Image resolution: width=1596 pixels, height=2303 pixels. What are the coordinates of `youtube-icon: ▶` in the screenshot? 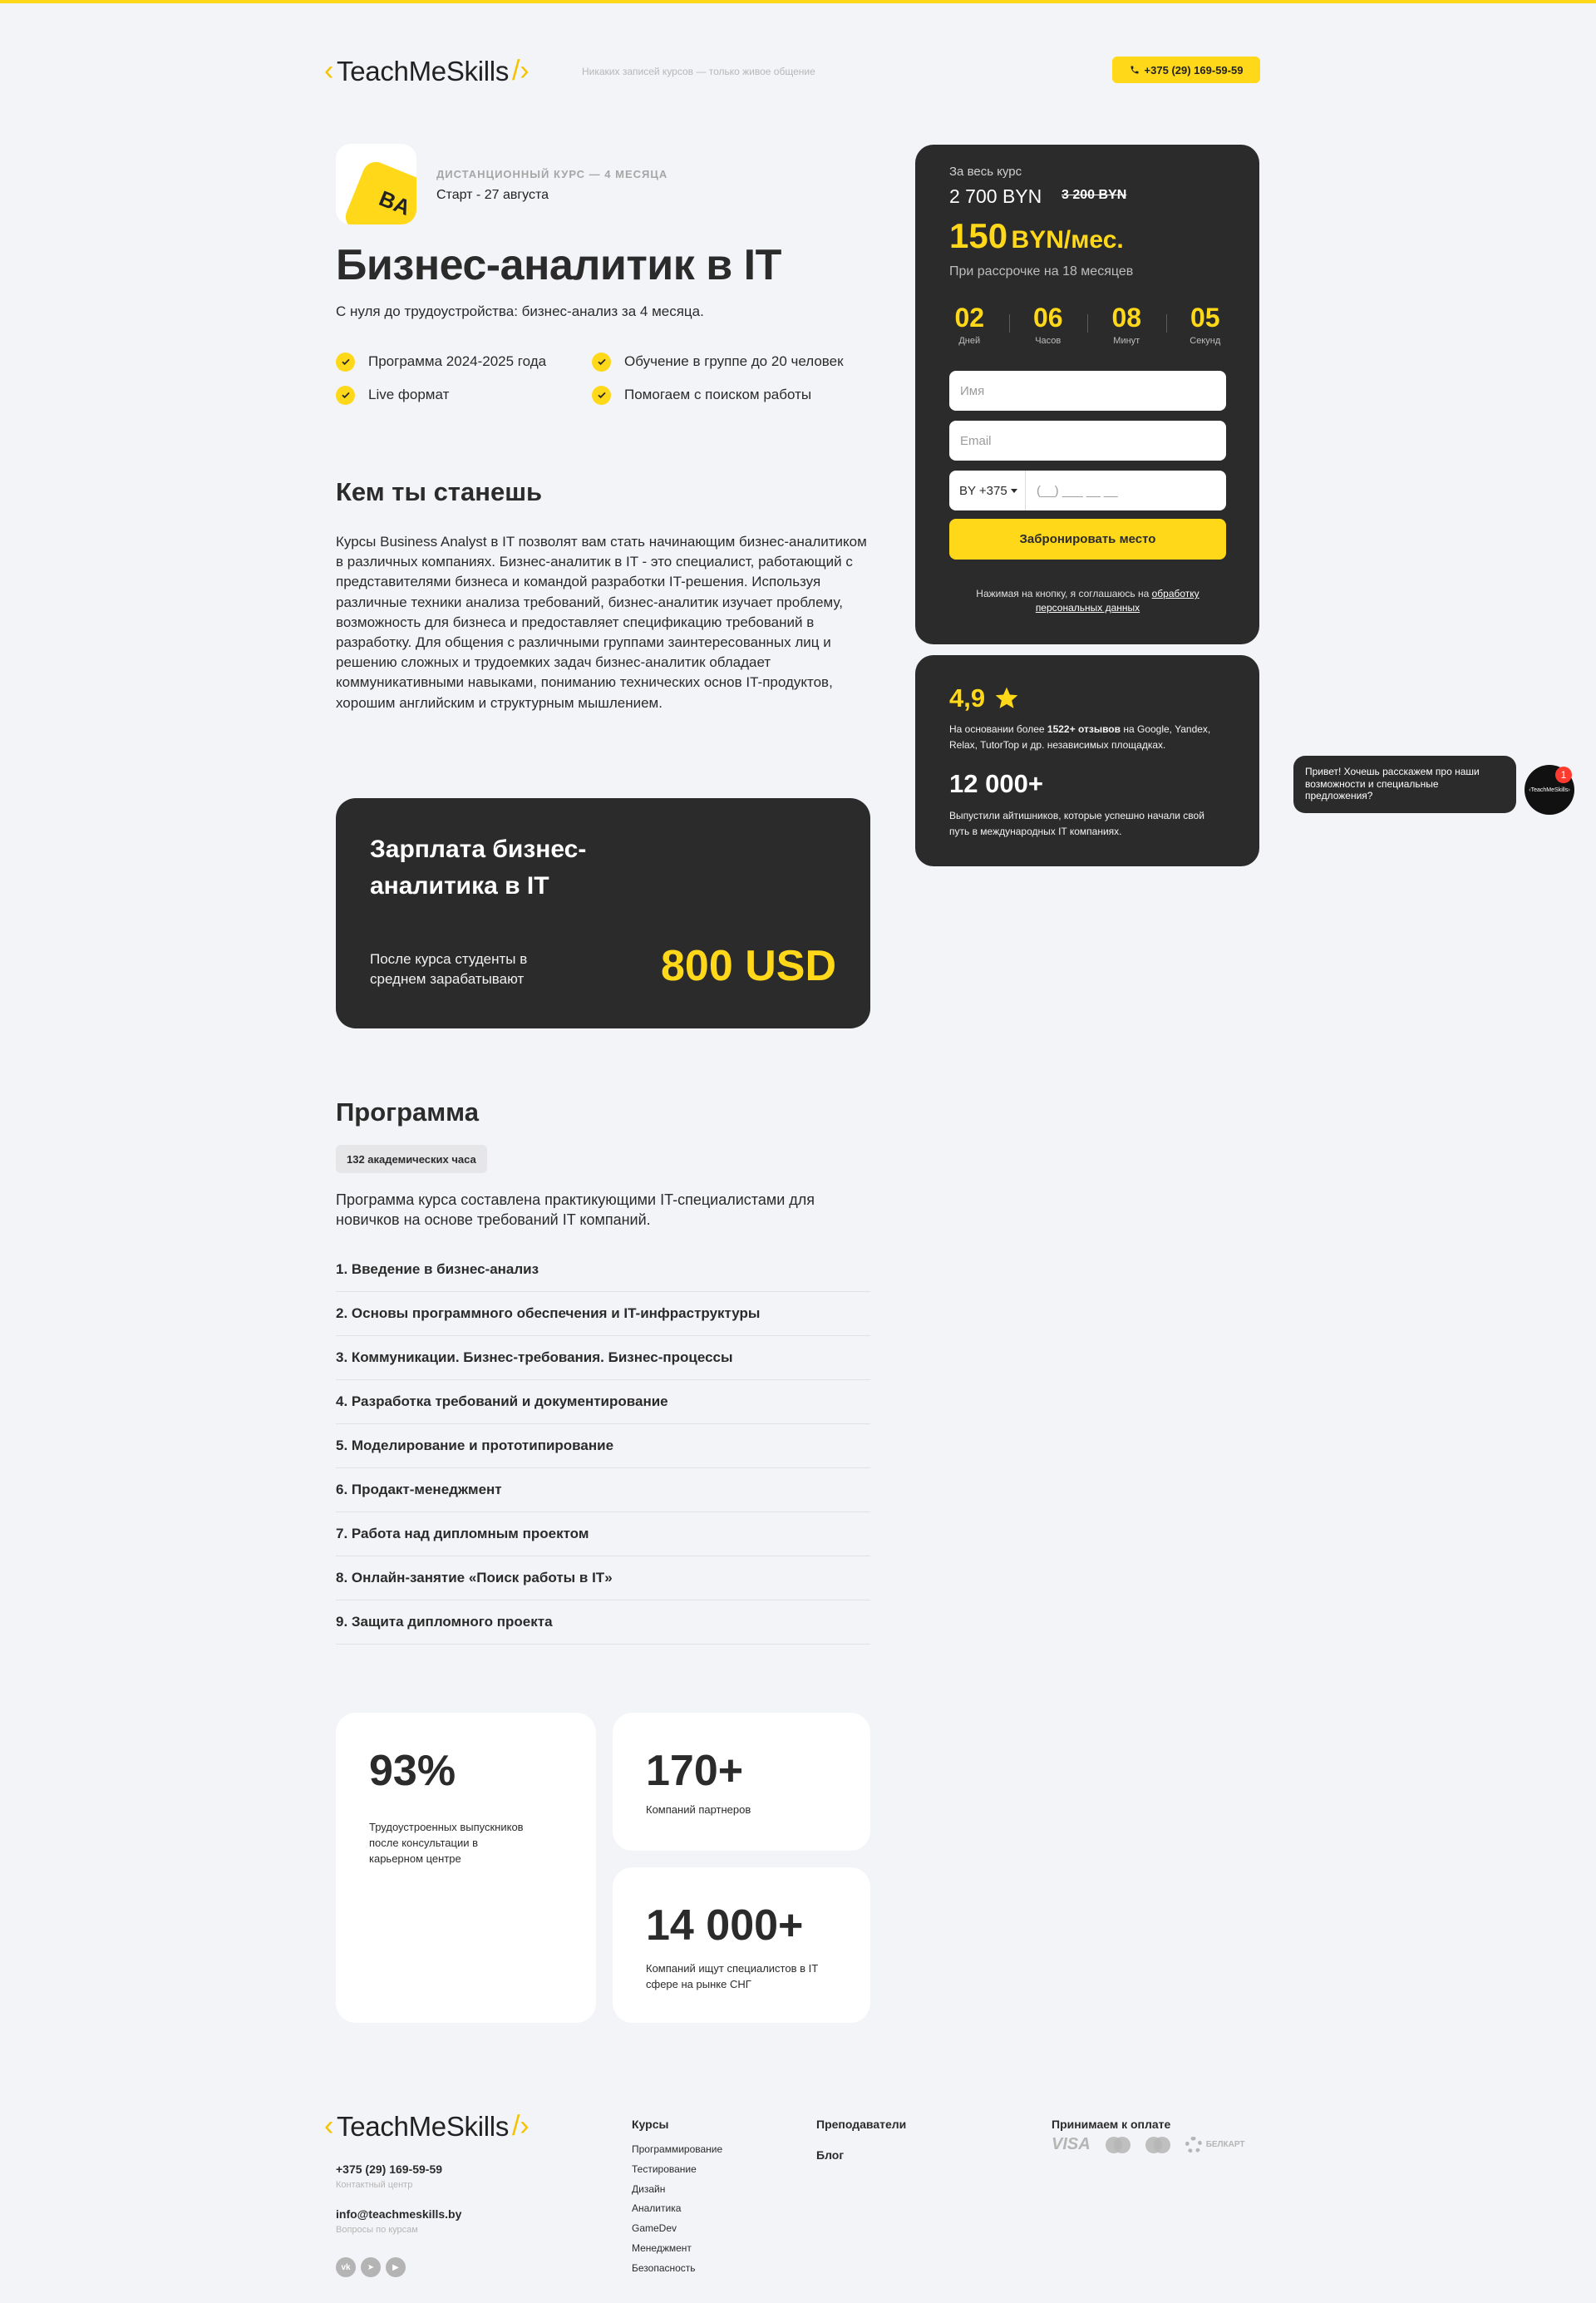 It's located at (396, 2267).